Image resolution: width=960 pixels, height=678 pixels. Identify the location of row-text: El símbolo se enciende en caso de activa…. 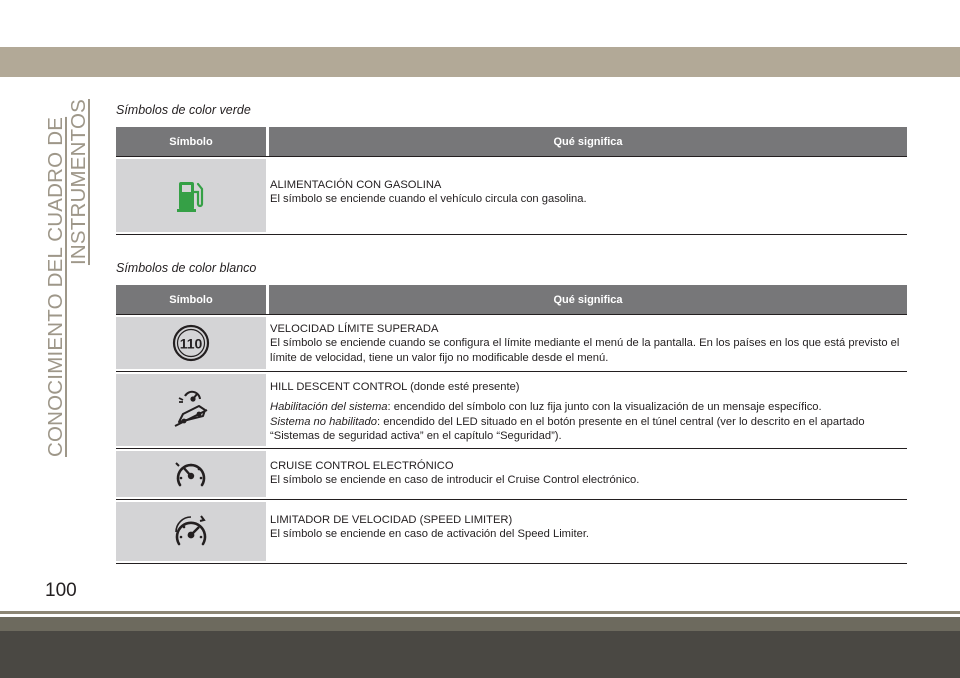
(430, 534).